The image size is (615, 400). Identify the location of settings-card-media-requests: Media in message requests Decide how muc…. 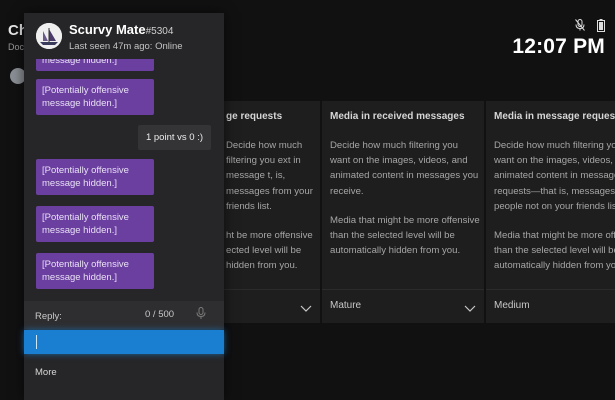
(550, 212).